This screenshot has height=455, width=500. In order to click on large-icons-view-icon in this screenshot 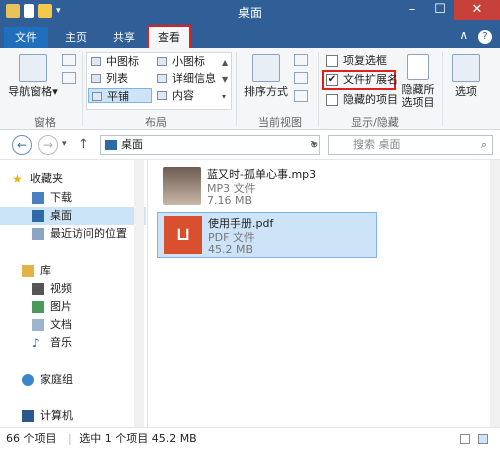, I will do `click(483, 439)`.